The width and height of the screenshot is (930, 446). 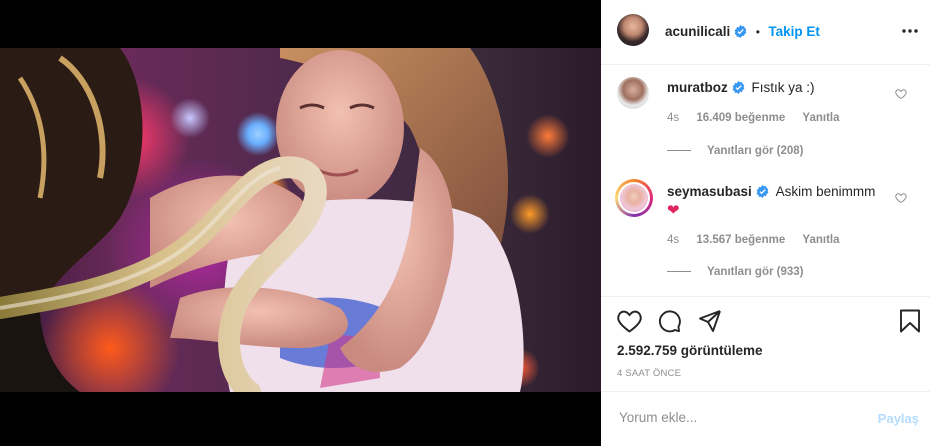 I want to click on post-actions: 2.592.759 görüntüleme 4 SAAT ÖNCE, so click(x=765, y=344).